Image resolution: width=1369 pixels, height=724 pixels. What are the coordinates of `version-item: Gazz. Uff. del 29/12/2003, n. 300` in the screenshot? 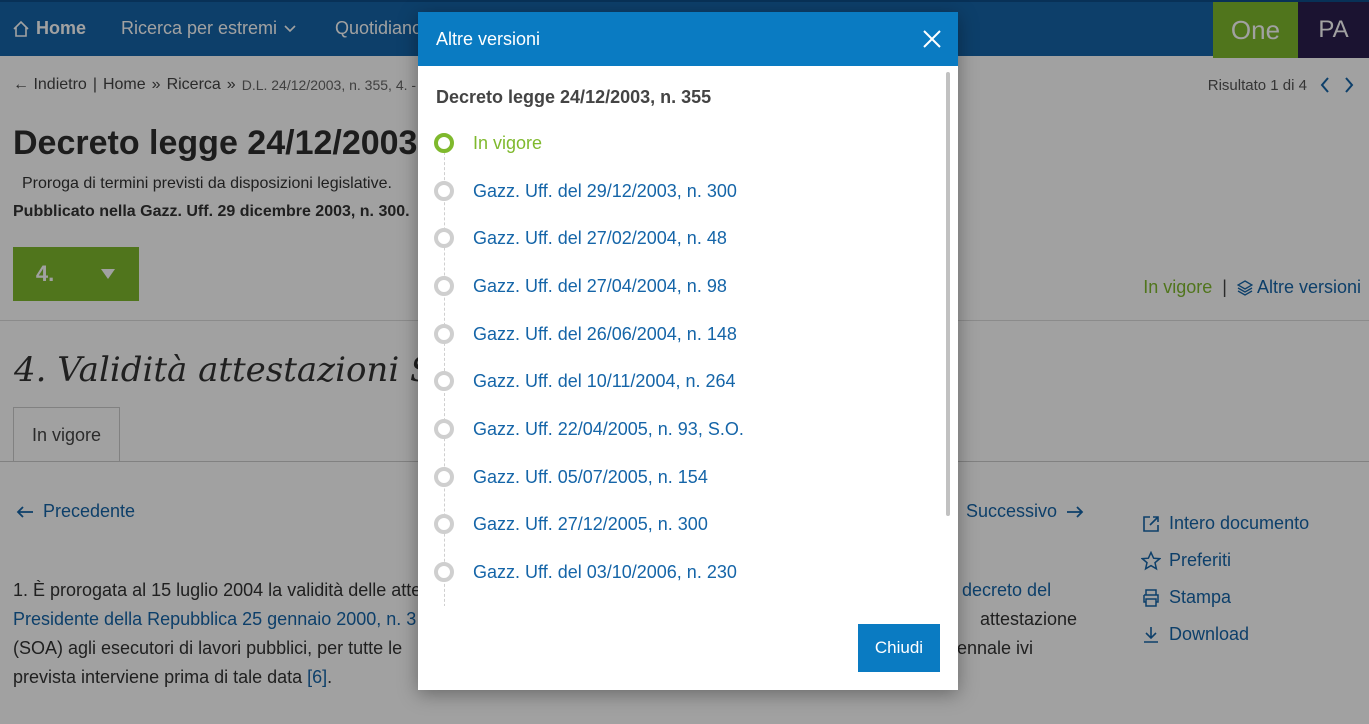 It's located at (585, 191).